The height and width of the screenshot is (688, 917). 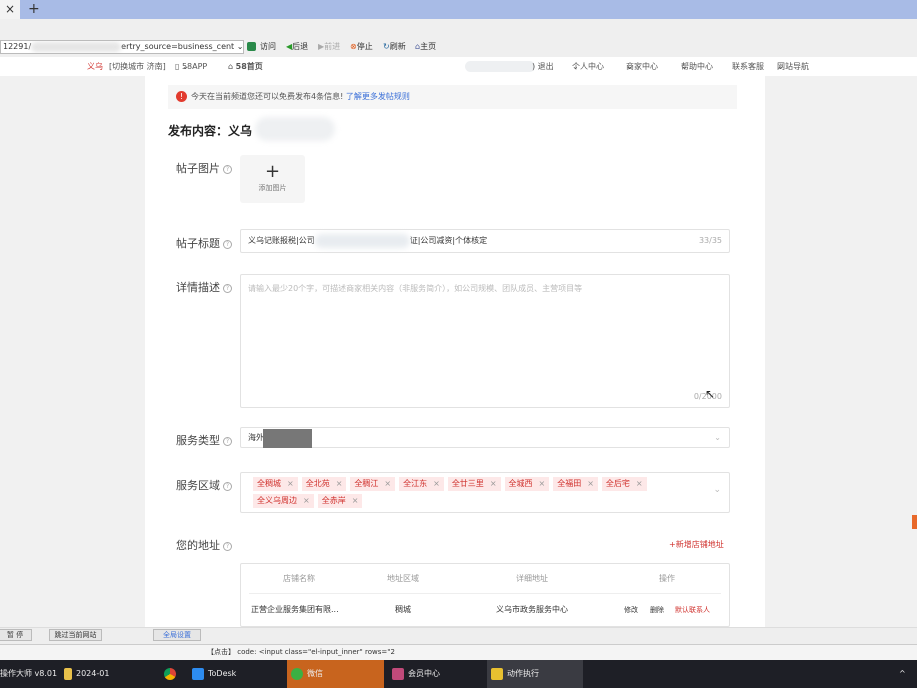 What do you see at coordinates (329, 47) in the screenshot?
I see `forward-button: ▶前进` at bounding box center [329, 47].